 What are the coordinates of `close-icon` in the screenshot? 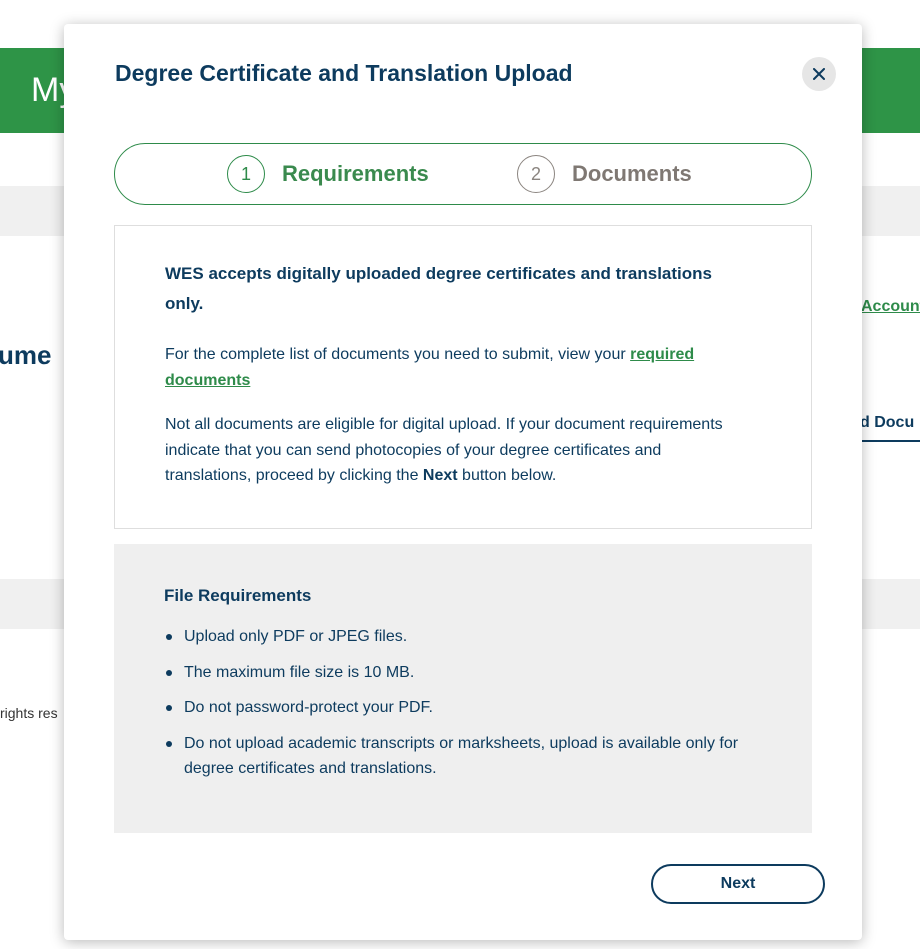 It's located at (819, 74).